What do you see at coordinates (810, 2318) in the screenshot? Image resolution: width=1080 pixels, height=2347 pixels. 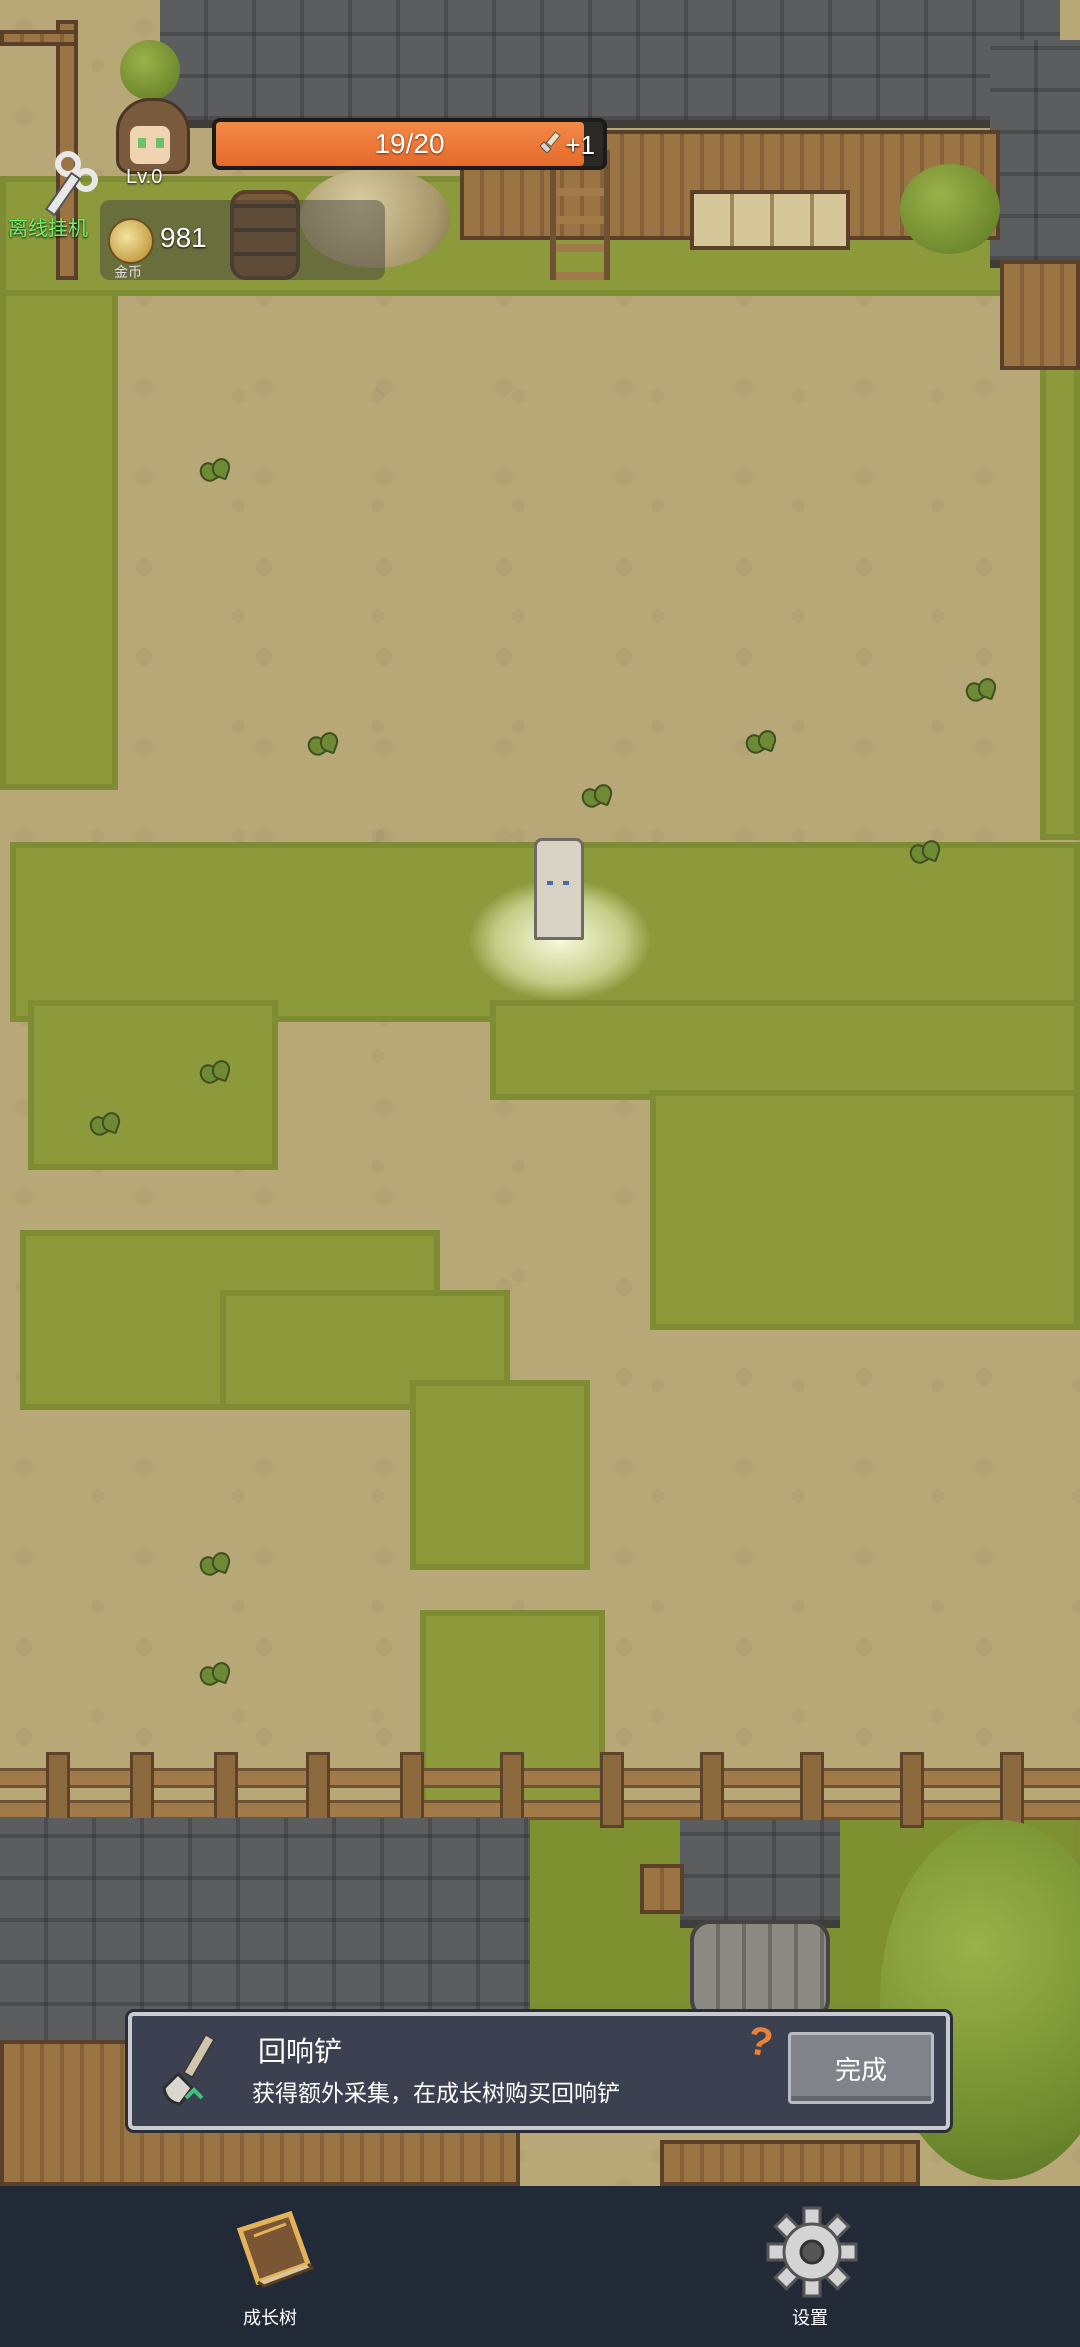 I see `nav-settings-label: 设置` at bounding box center [810, 2318].